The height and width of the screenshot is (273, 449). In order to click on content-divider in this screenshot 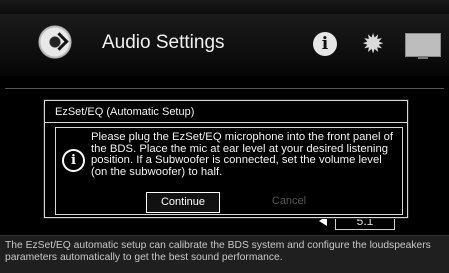, I will do `click(224, 88)`.